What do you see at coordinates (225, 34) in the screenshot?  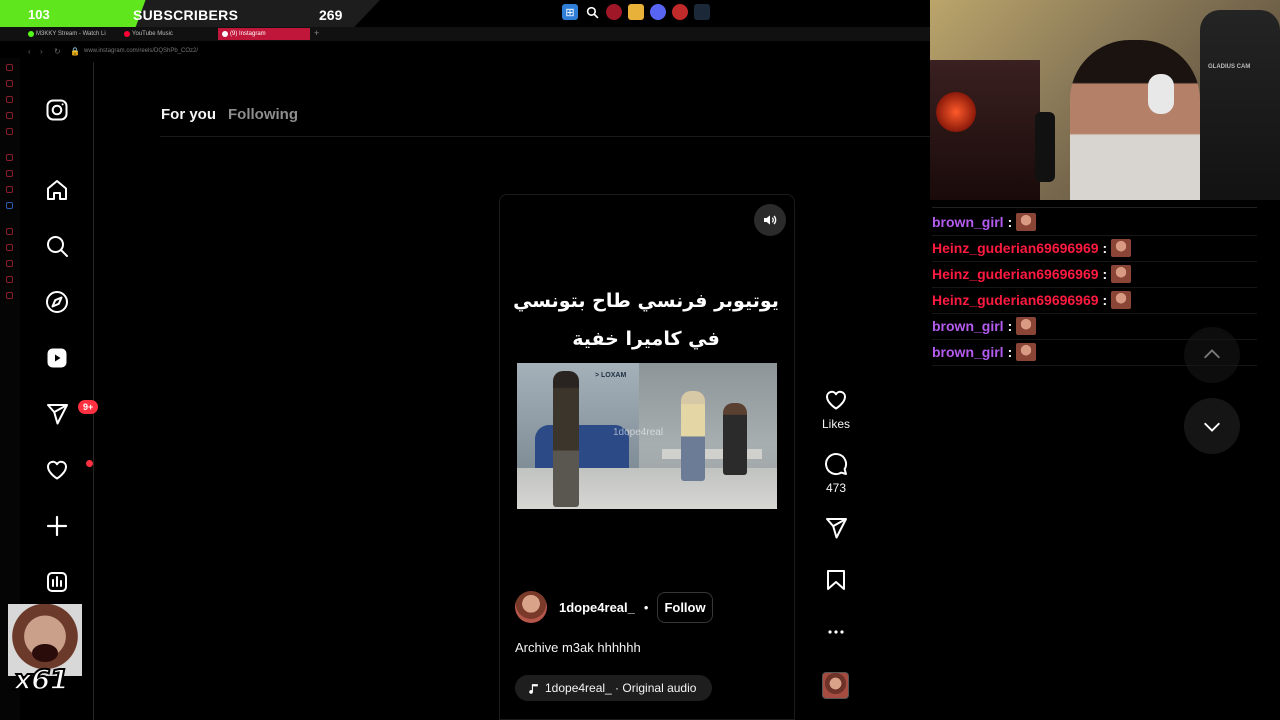 I see `instagram-tab-icon` at bounding box center [225, 34].